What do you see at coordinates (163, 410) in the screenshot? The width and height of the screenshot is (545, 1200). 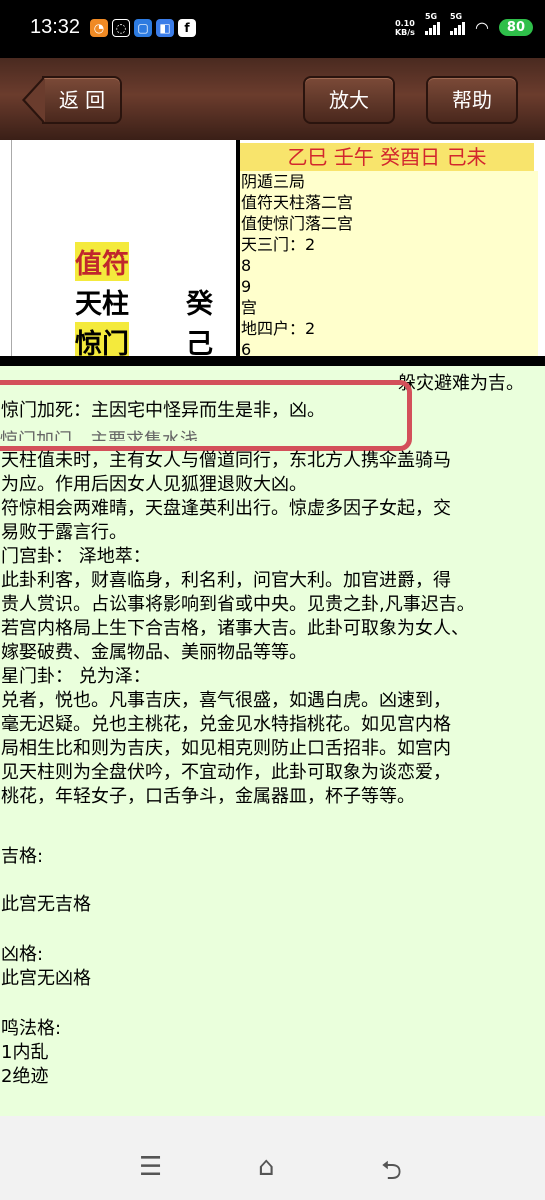 I see `highlight-line: 惊门加死：主因宅中怪异而生是非，凶。` at bounding box center [163, 410].